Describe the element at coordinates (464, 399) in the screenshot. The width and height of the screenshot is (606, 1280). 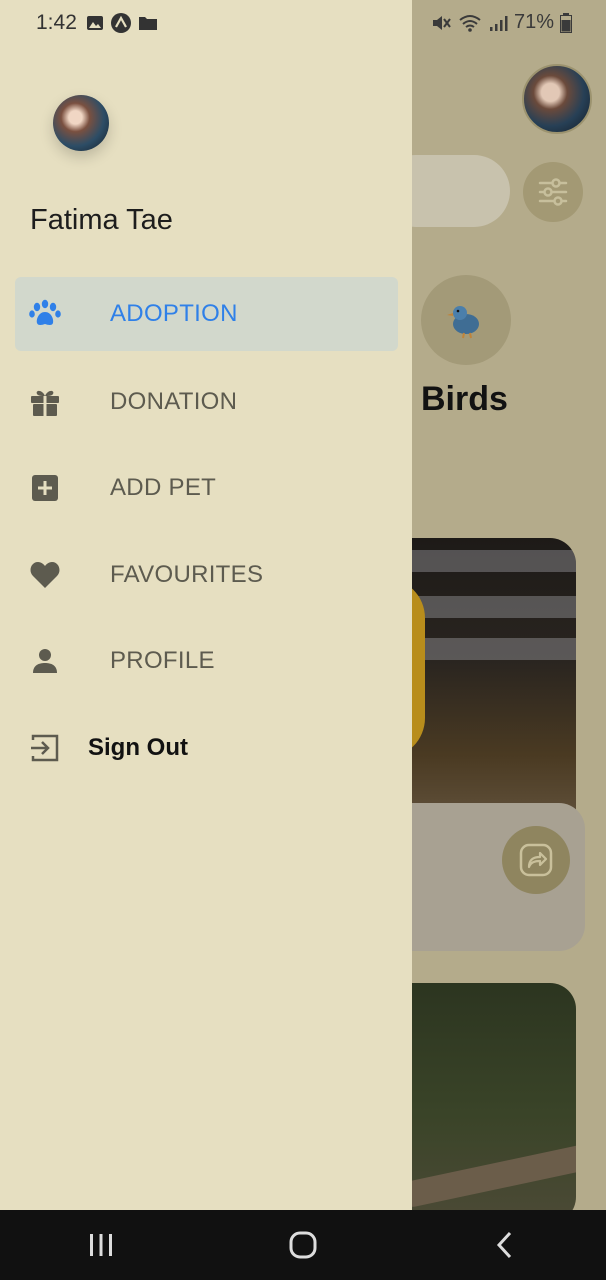
I see `category-label: Birds` at that location.